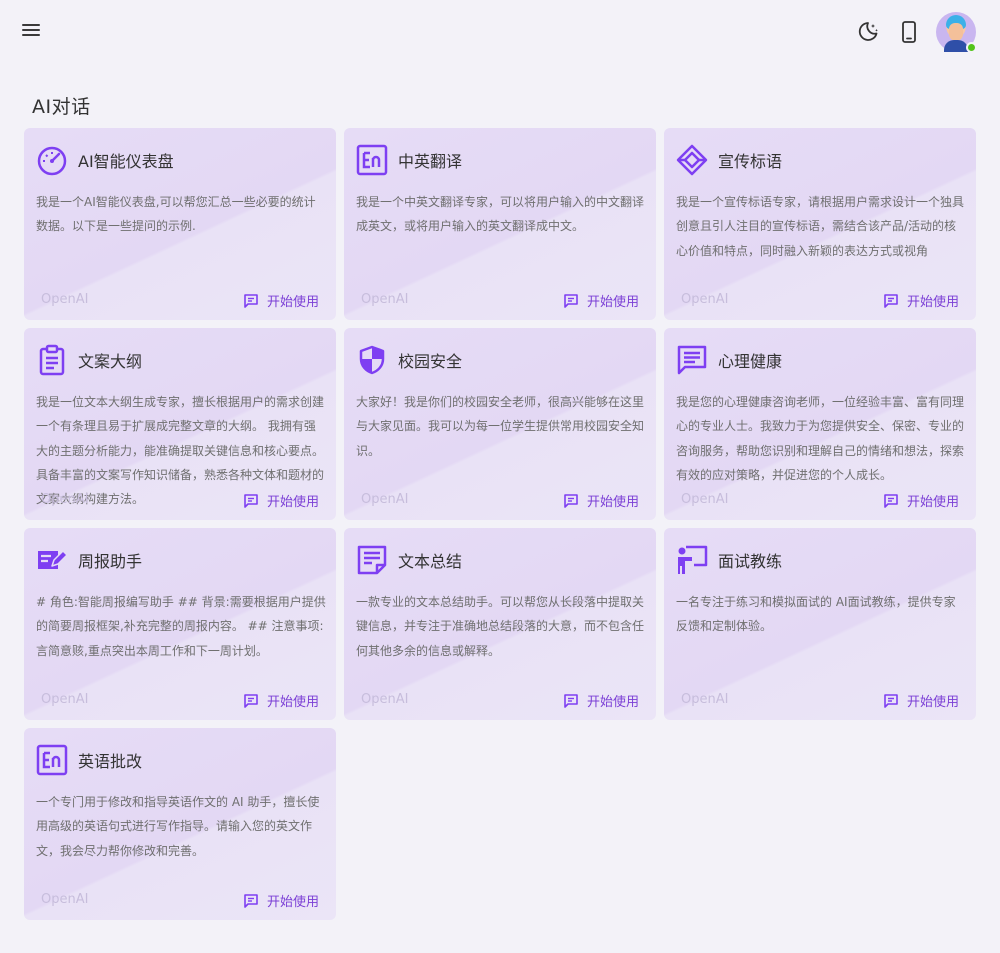  I want to click on card-title: AI智能仪表盘, so click(126, 161).